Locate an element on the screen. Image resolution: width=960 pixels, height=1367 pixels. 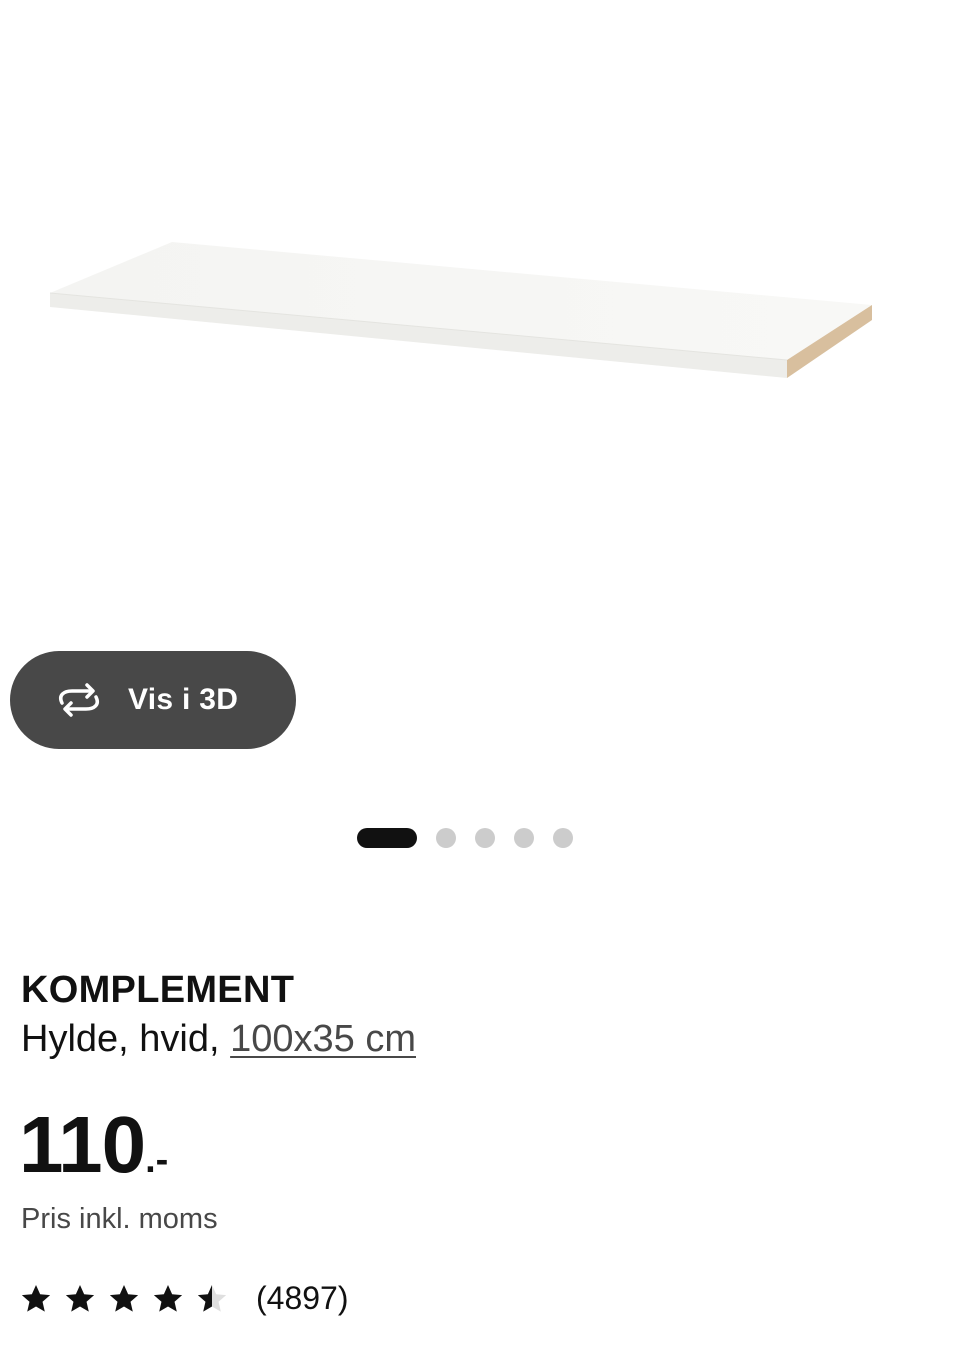
product-description: Hylde, hvid, 100x35 cm is located at coordinates (218, 1039).